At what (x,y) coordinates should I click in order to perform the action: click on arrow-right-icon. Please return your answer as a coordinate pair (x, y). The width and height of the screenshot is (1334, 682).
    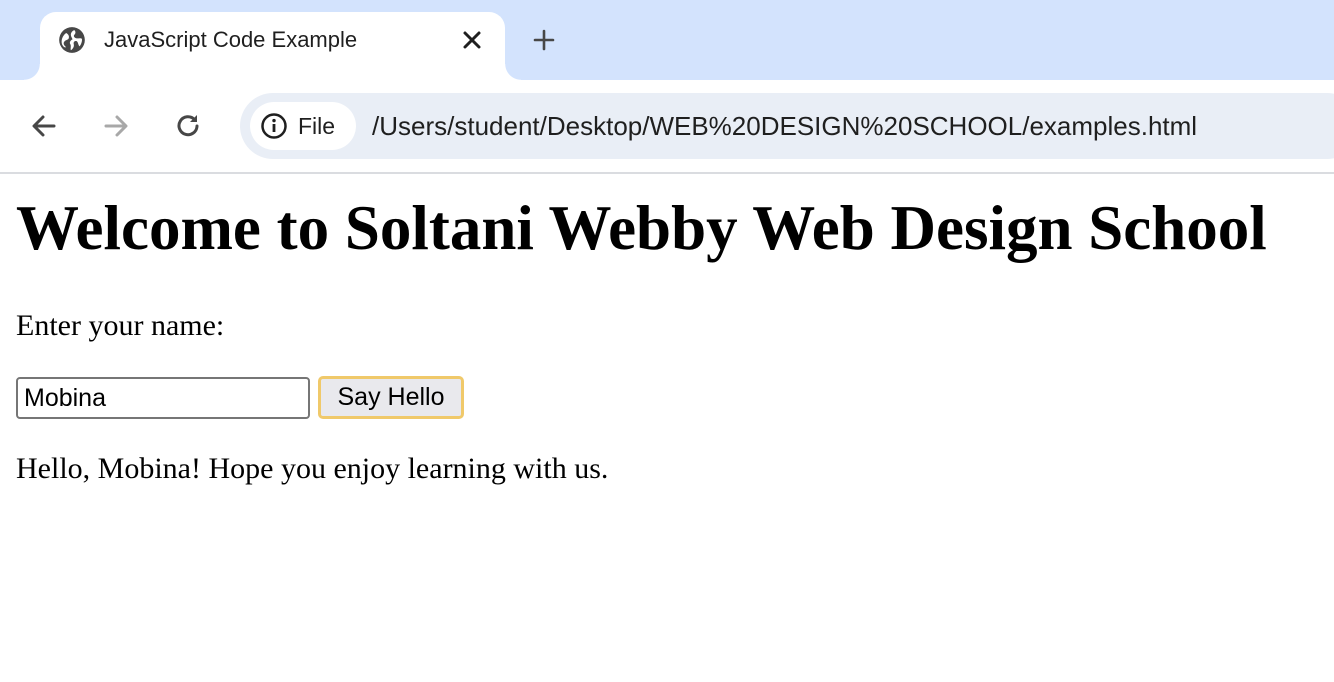
    Looking at the image, I should click on (116, 126).